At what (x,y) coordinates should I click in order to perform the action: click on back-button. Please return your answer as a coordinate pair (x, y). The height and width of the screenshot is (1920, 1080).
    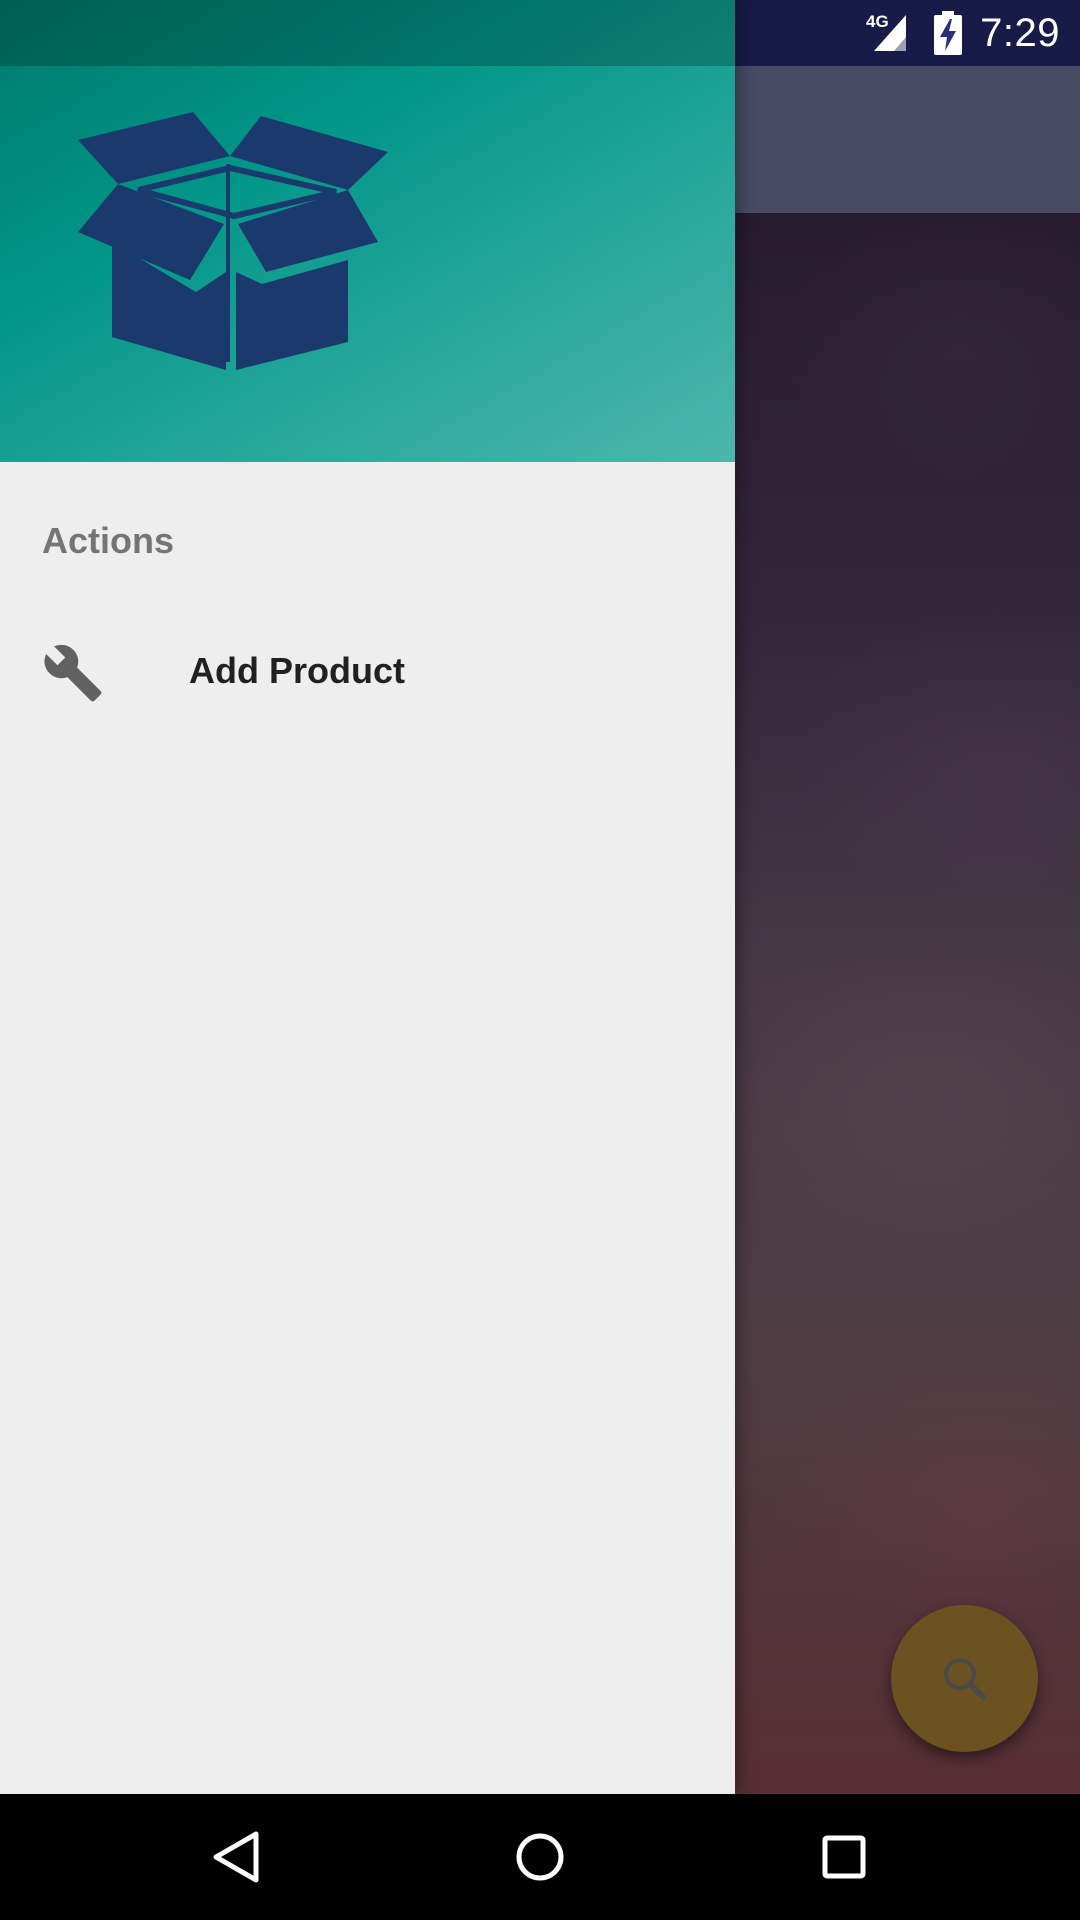
    Looking at the image, I should click on (236, 1857).